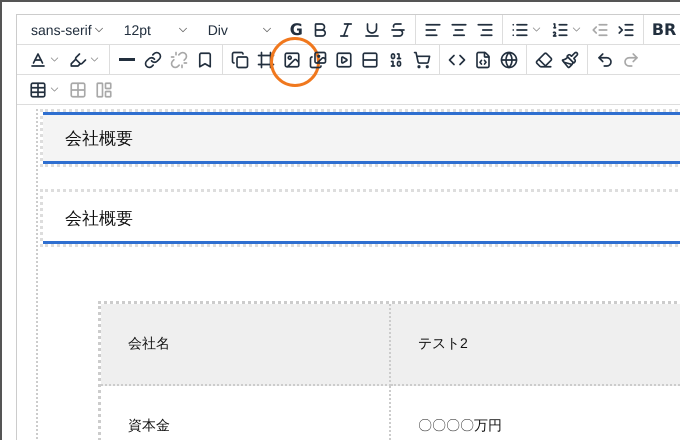 The image size is (680, 440). I want to click on globe-icon, so click(509, 59).